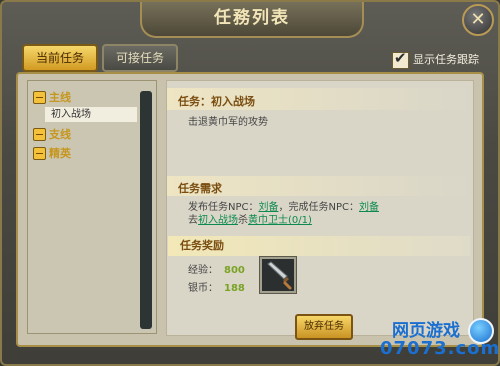 The image size is (500, 366). What do you see at coordinates (140, 58) in the screenshot?
I see `tab-available-quests: 可接任务` at bounding box center [140, 58].